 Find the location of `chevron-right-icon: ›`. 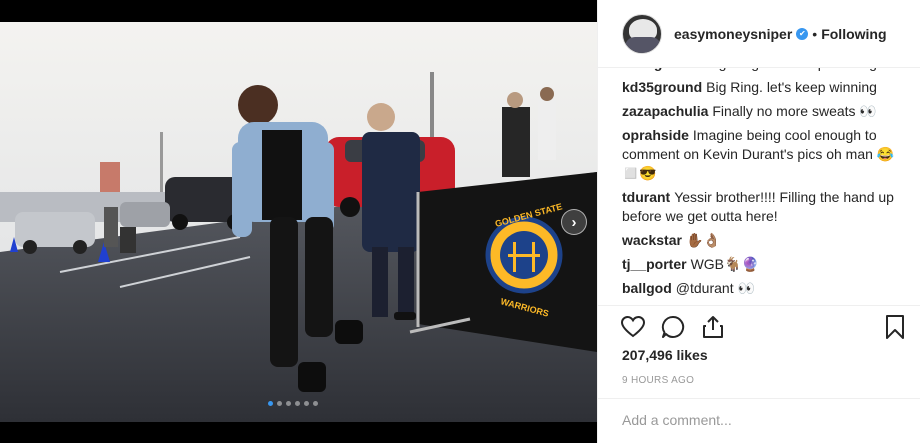

chevron-right-icon: › is located at coordinates (574, 222).